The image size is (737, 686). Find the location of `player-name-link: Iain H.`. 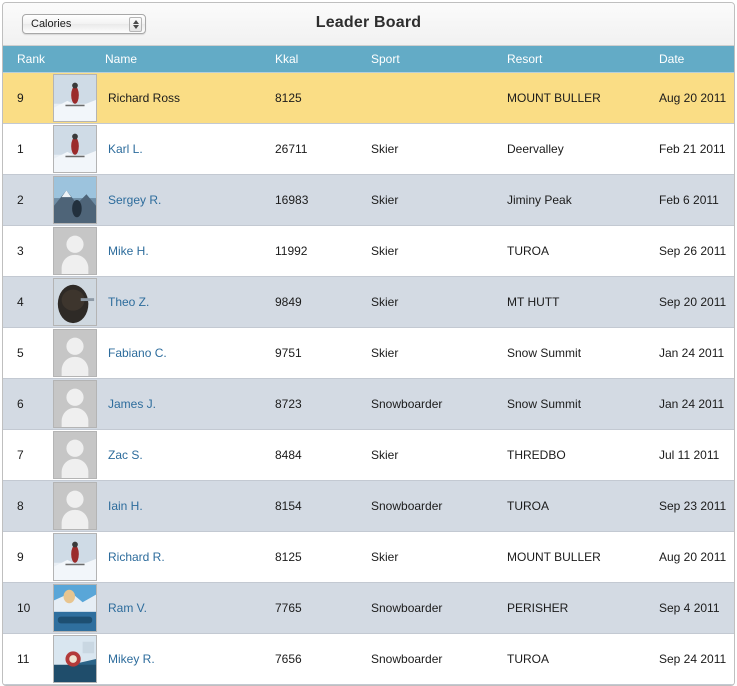

player-name-link: Iain H. is located at coordinates (125, 506).